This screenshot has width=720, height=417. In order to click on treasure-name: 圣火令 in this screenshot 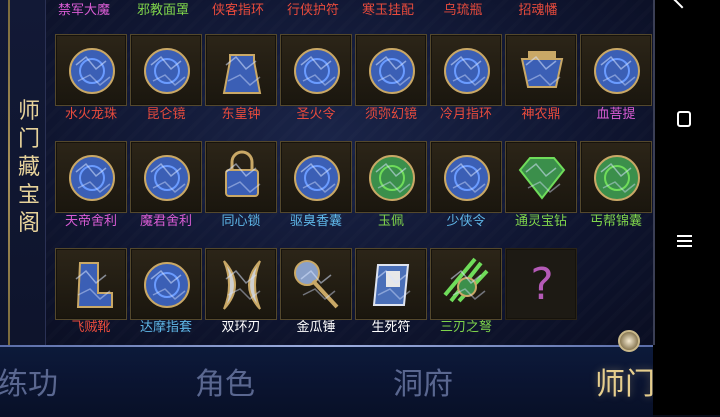, I will do `click(316, 114)`.